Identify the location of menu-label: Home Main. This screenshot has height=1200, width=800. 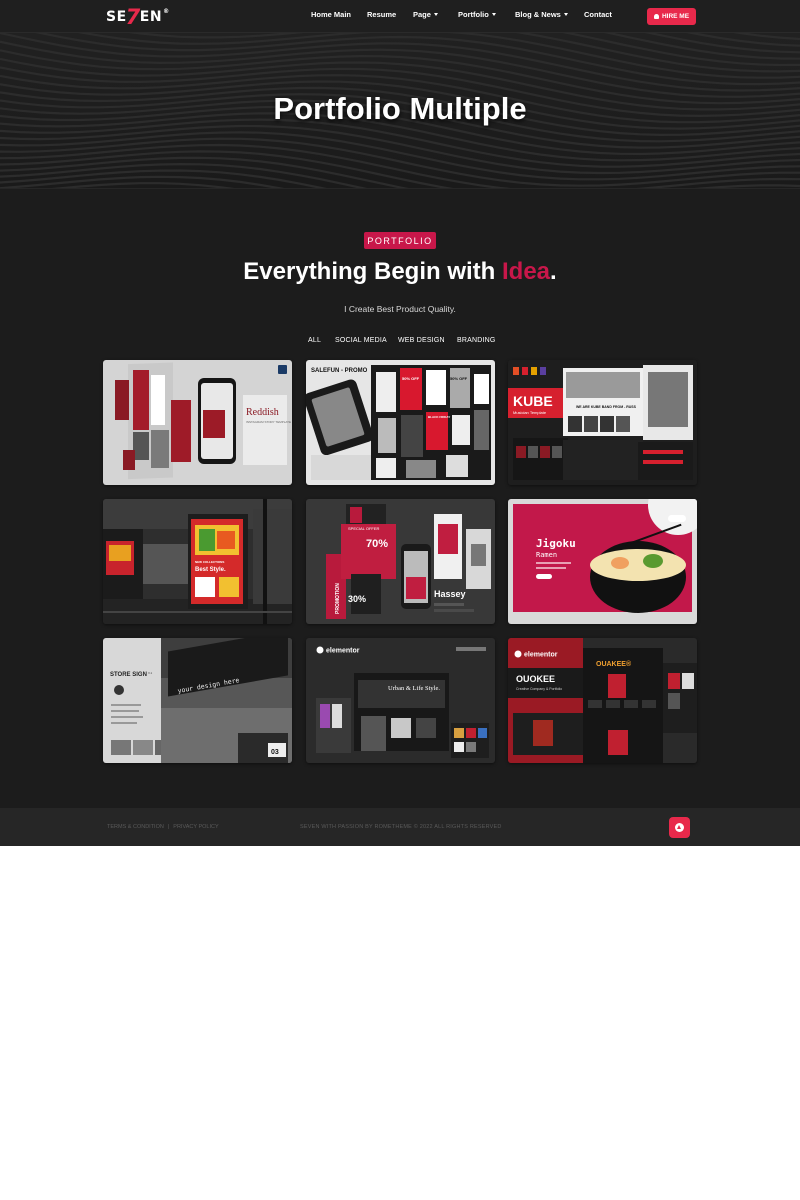
(331, 14).